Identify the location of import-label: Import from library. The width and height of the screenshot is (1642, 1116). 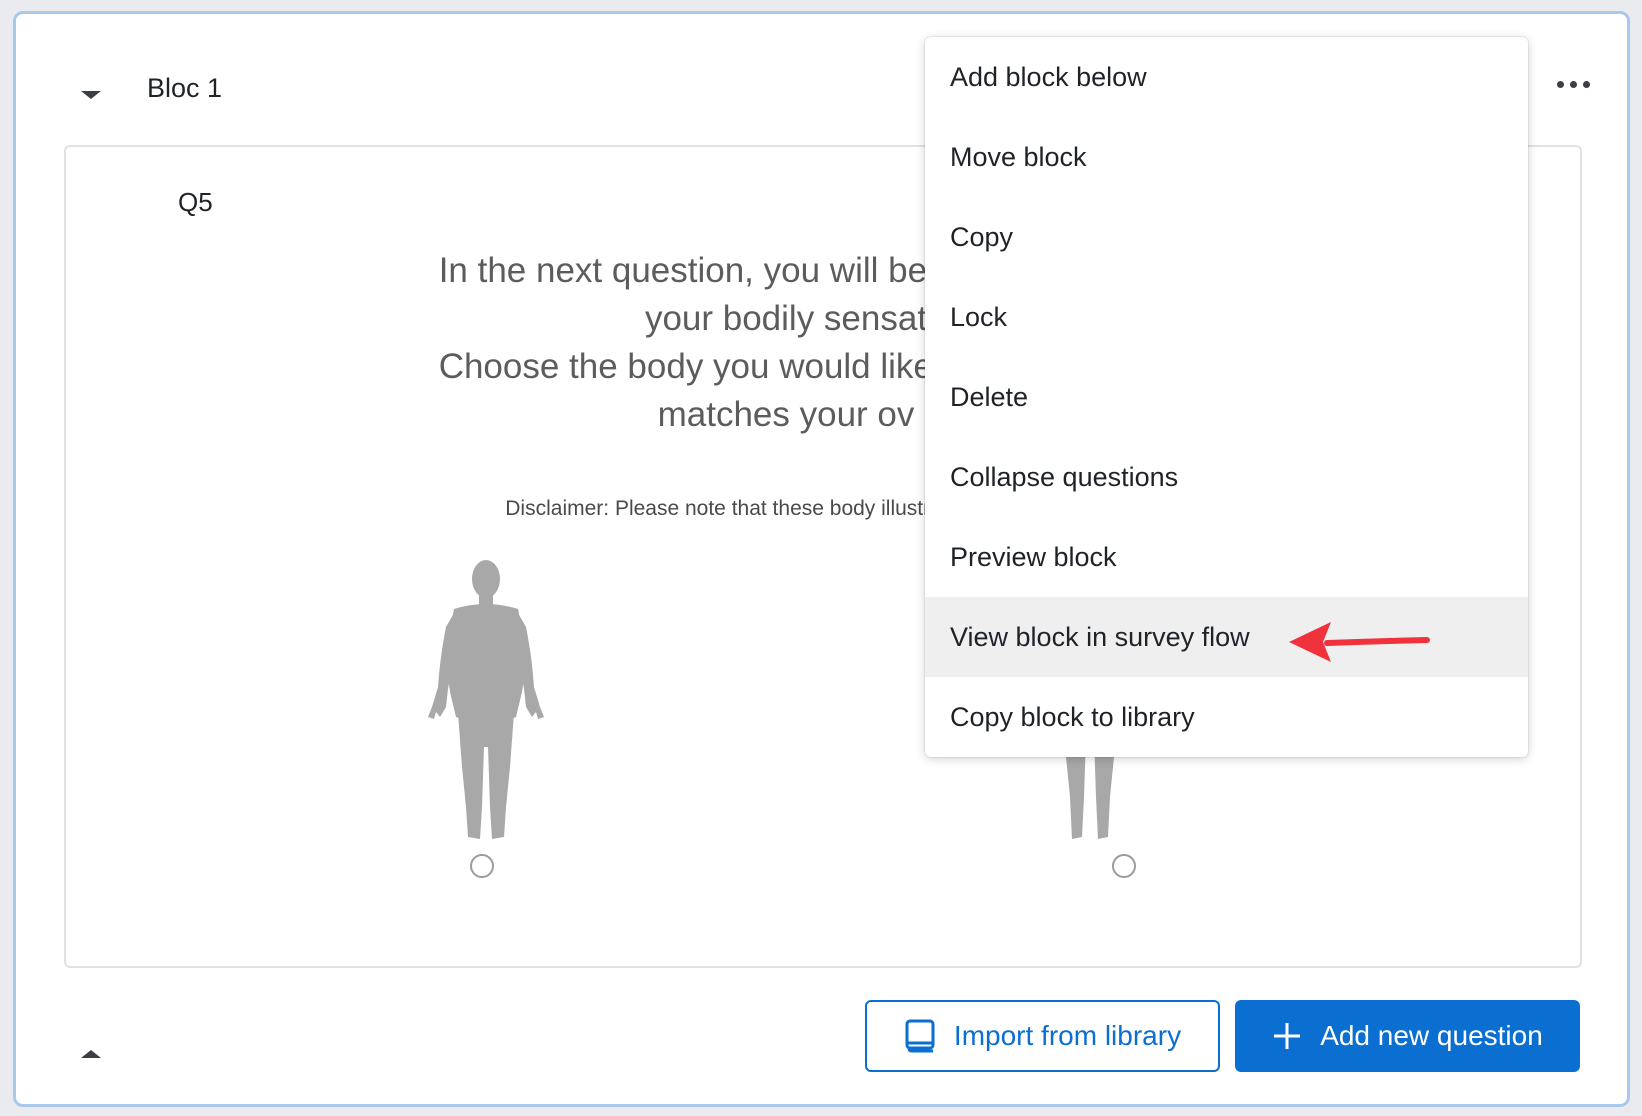
(1067, 1035).